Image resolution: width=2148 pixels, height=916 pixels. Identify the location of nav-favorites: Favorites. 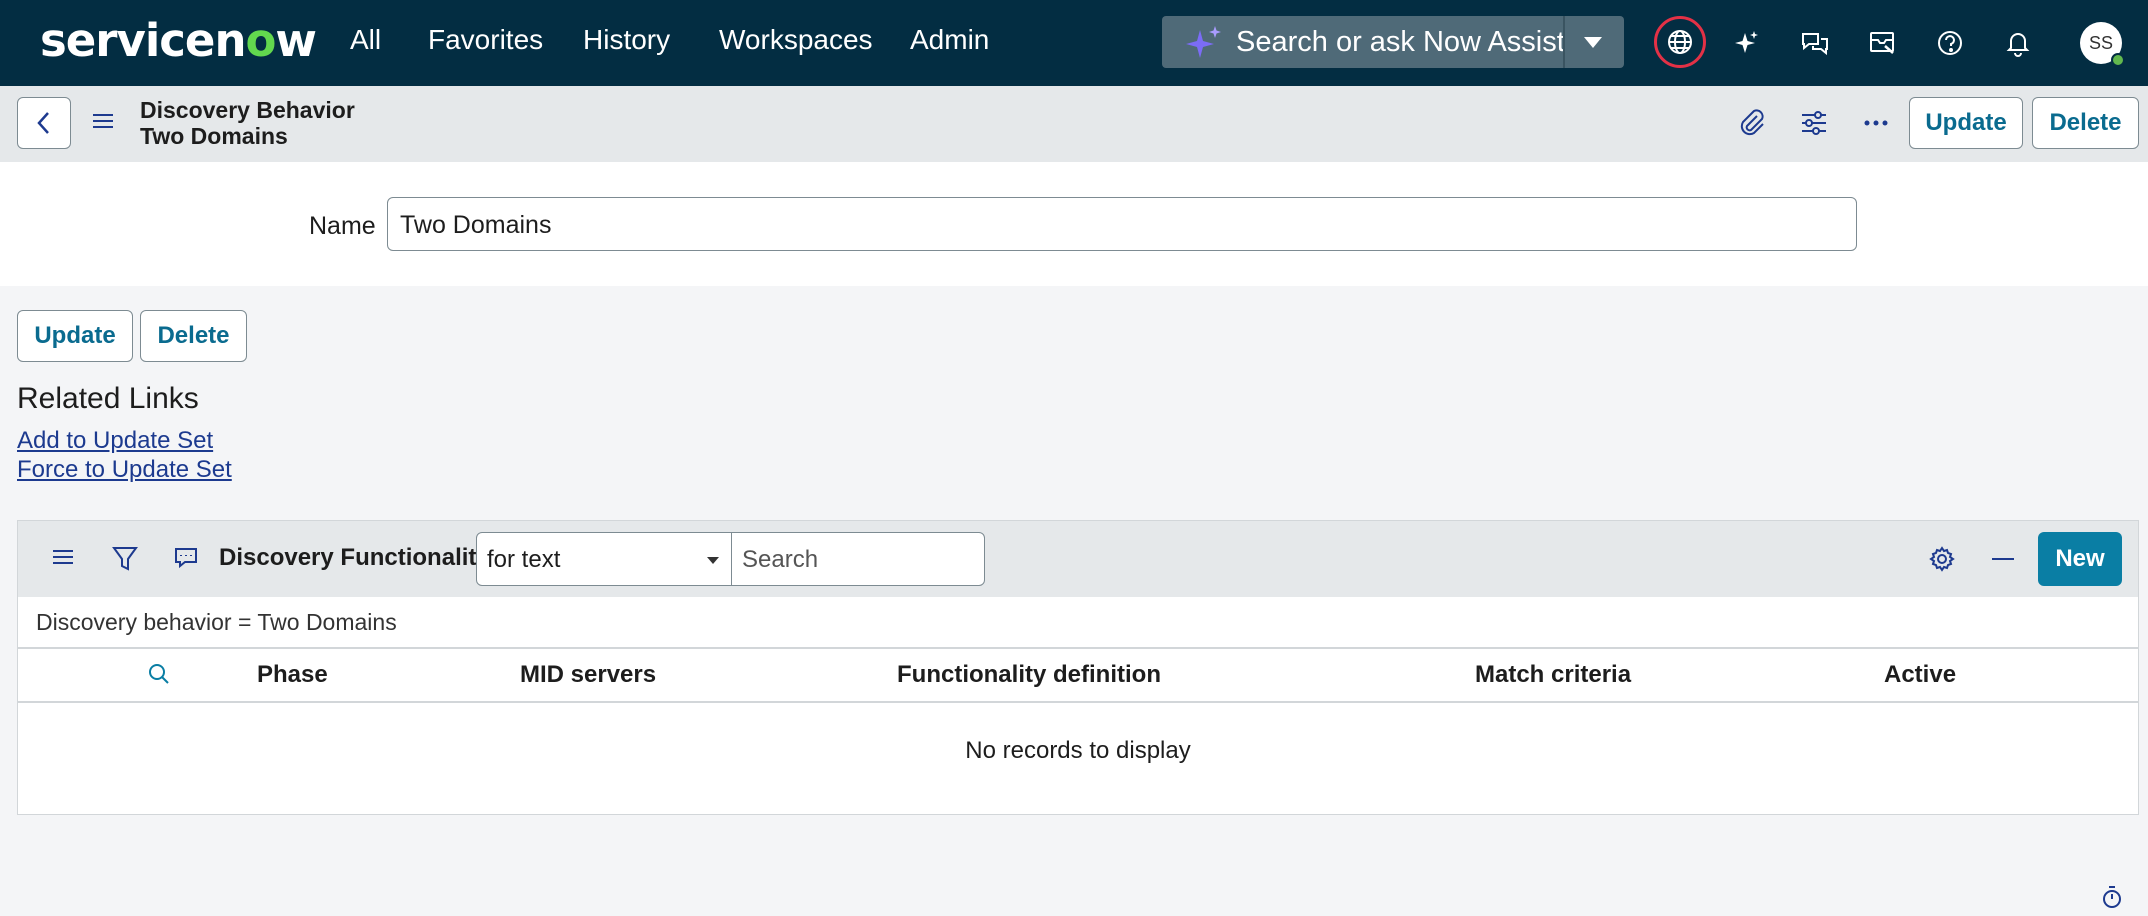
(485, 40).